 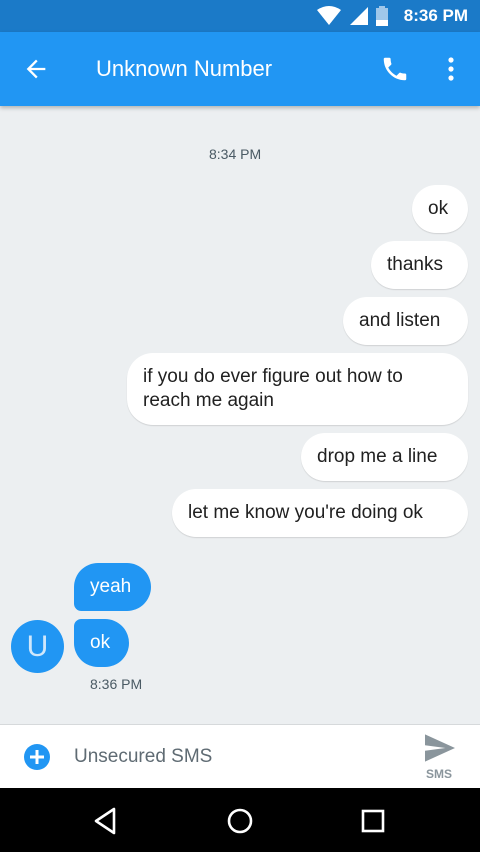 I want to click on status-bar: 8:36 PM, so click(x=240, y=16).